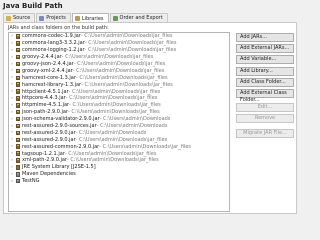 The width and height of the screenshot is (320, 240). Describe the element at coordinates (43, 153) in the screenshot. I see `tree-row-name: tagsoup-1.2.1.jar` at that location.